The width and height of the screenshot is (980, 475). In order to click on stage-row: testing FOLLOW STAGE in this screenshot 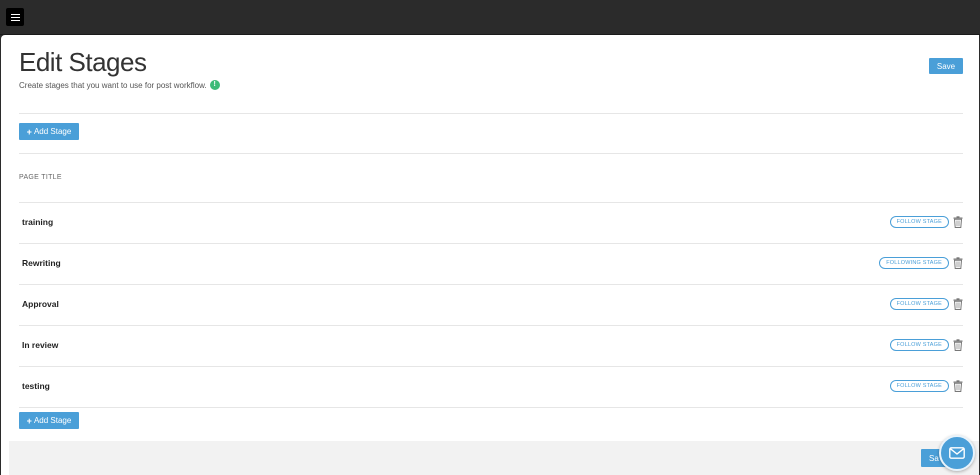, I will do `click(491, 387)`.